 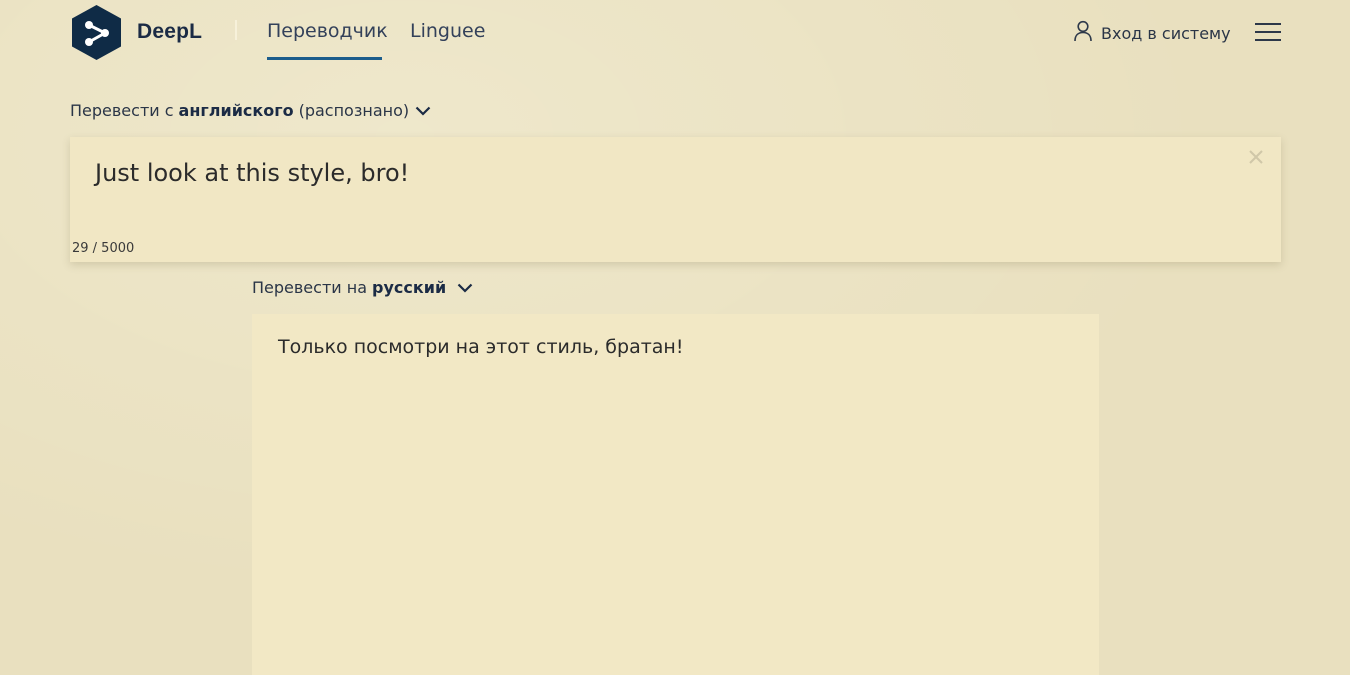 I want to click on hamburger-menu-icon, so click(x=1268, y=32).